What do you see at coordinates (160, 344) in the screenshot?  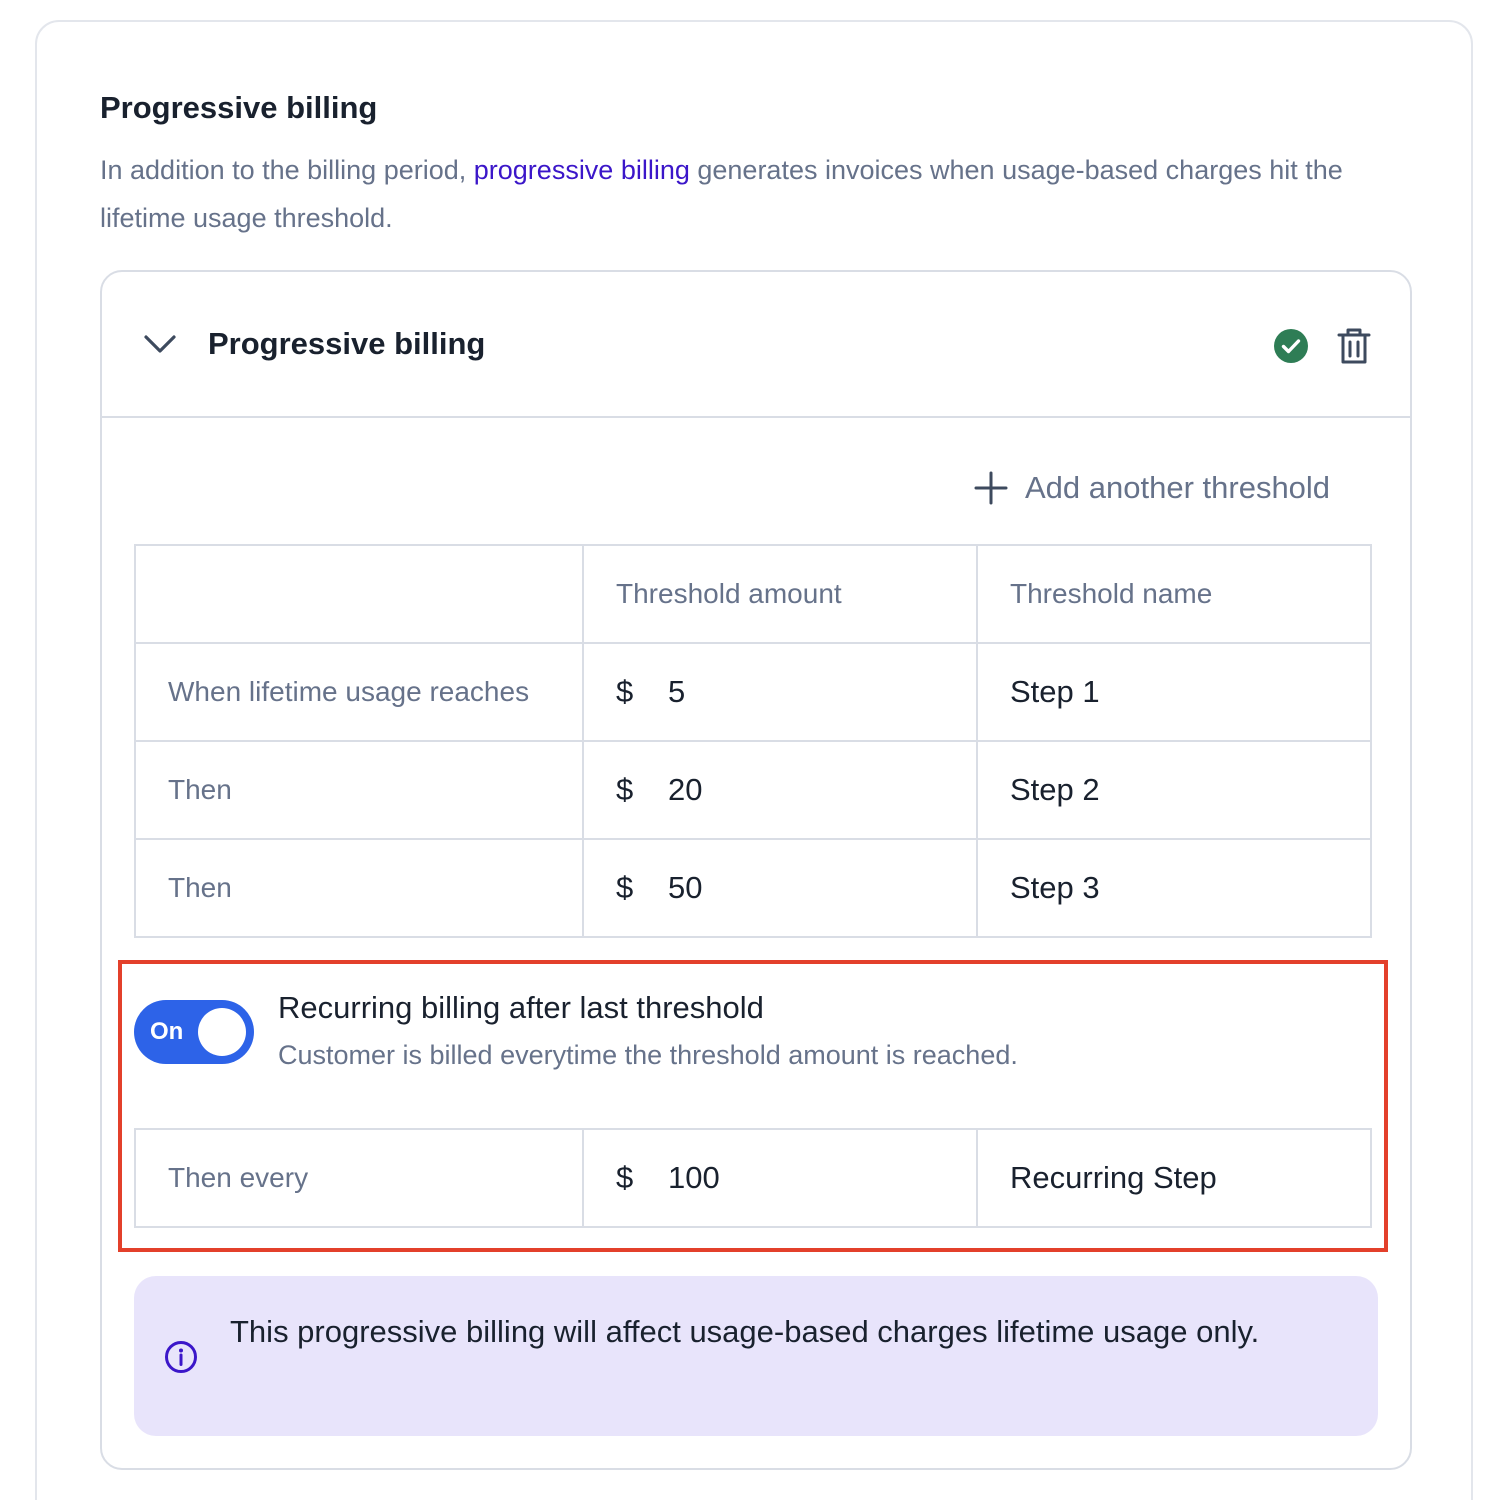 I see `chevron-down-icon` at bounding box center [160, 344].